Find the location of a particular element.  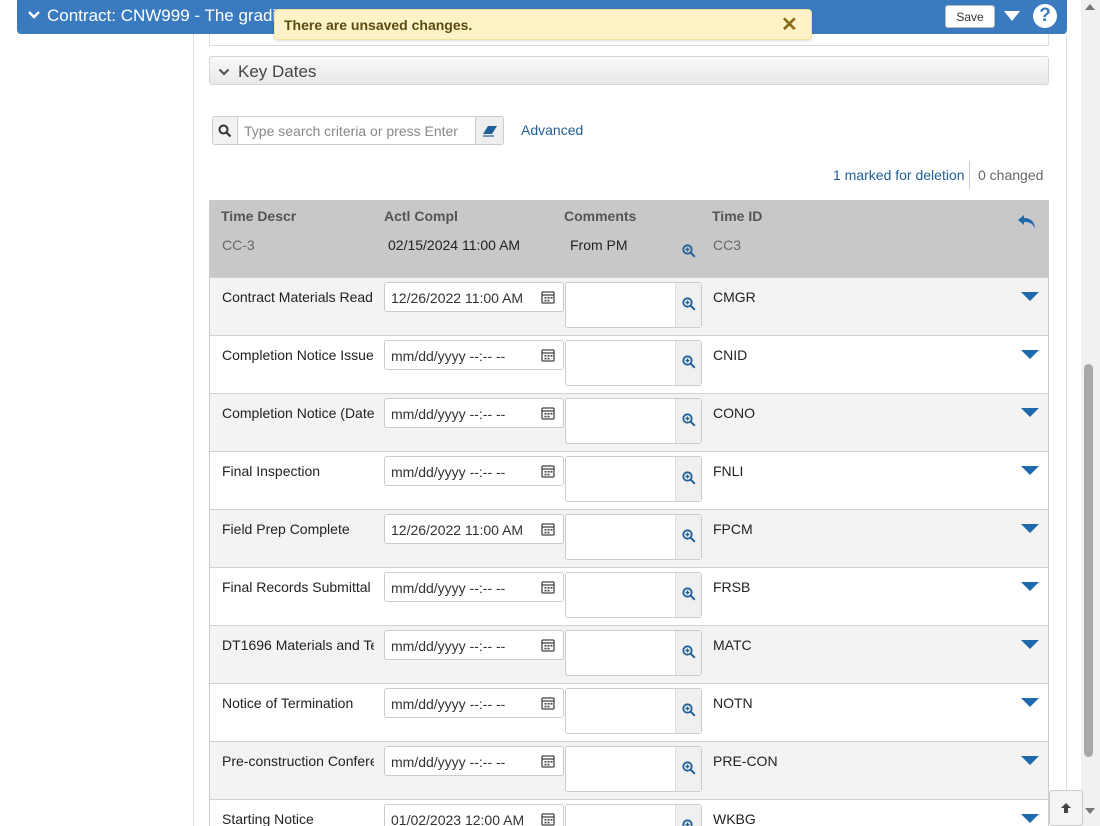

unsaved-changes-notice: There are unsaved changes. ✕ is located at coordinates (543, 24).